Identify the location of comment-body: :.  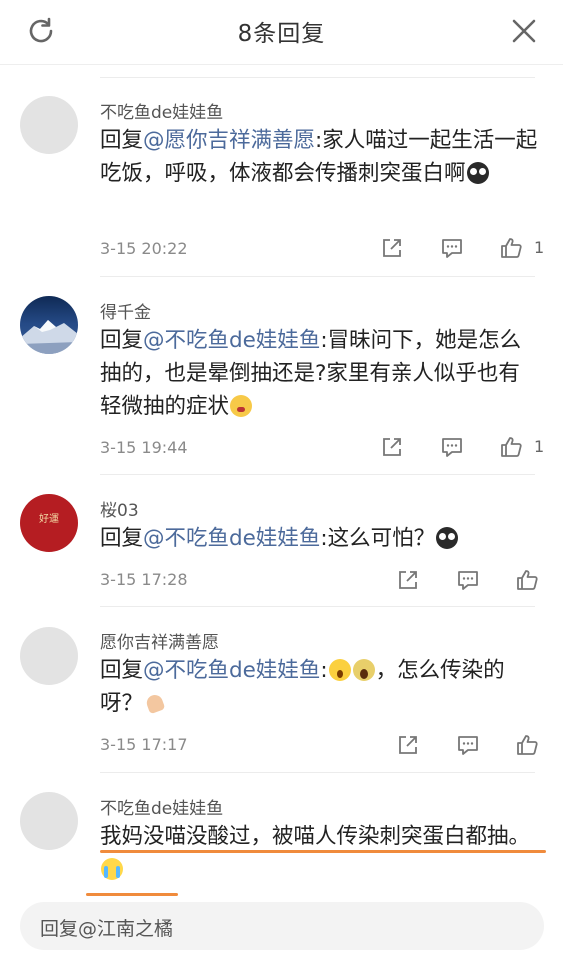
(324, 670).